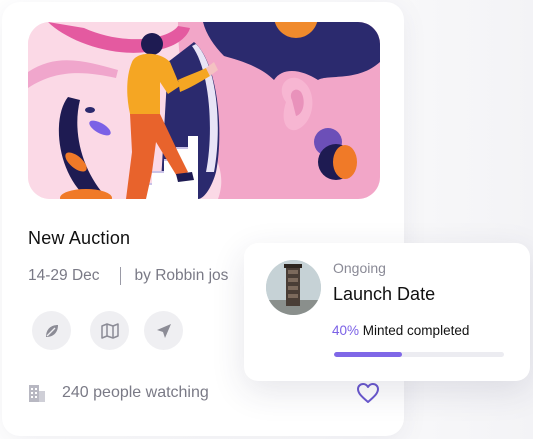 The height and width of the screenshot is (439, 533). What do you see at coordinates (368, 393) in the screenshot?
I see `heart-icon` at bounding box center [368, 393].